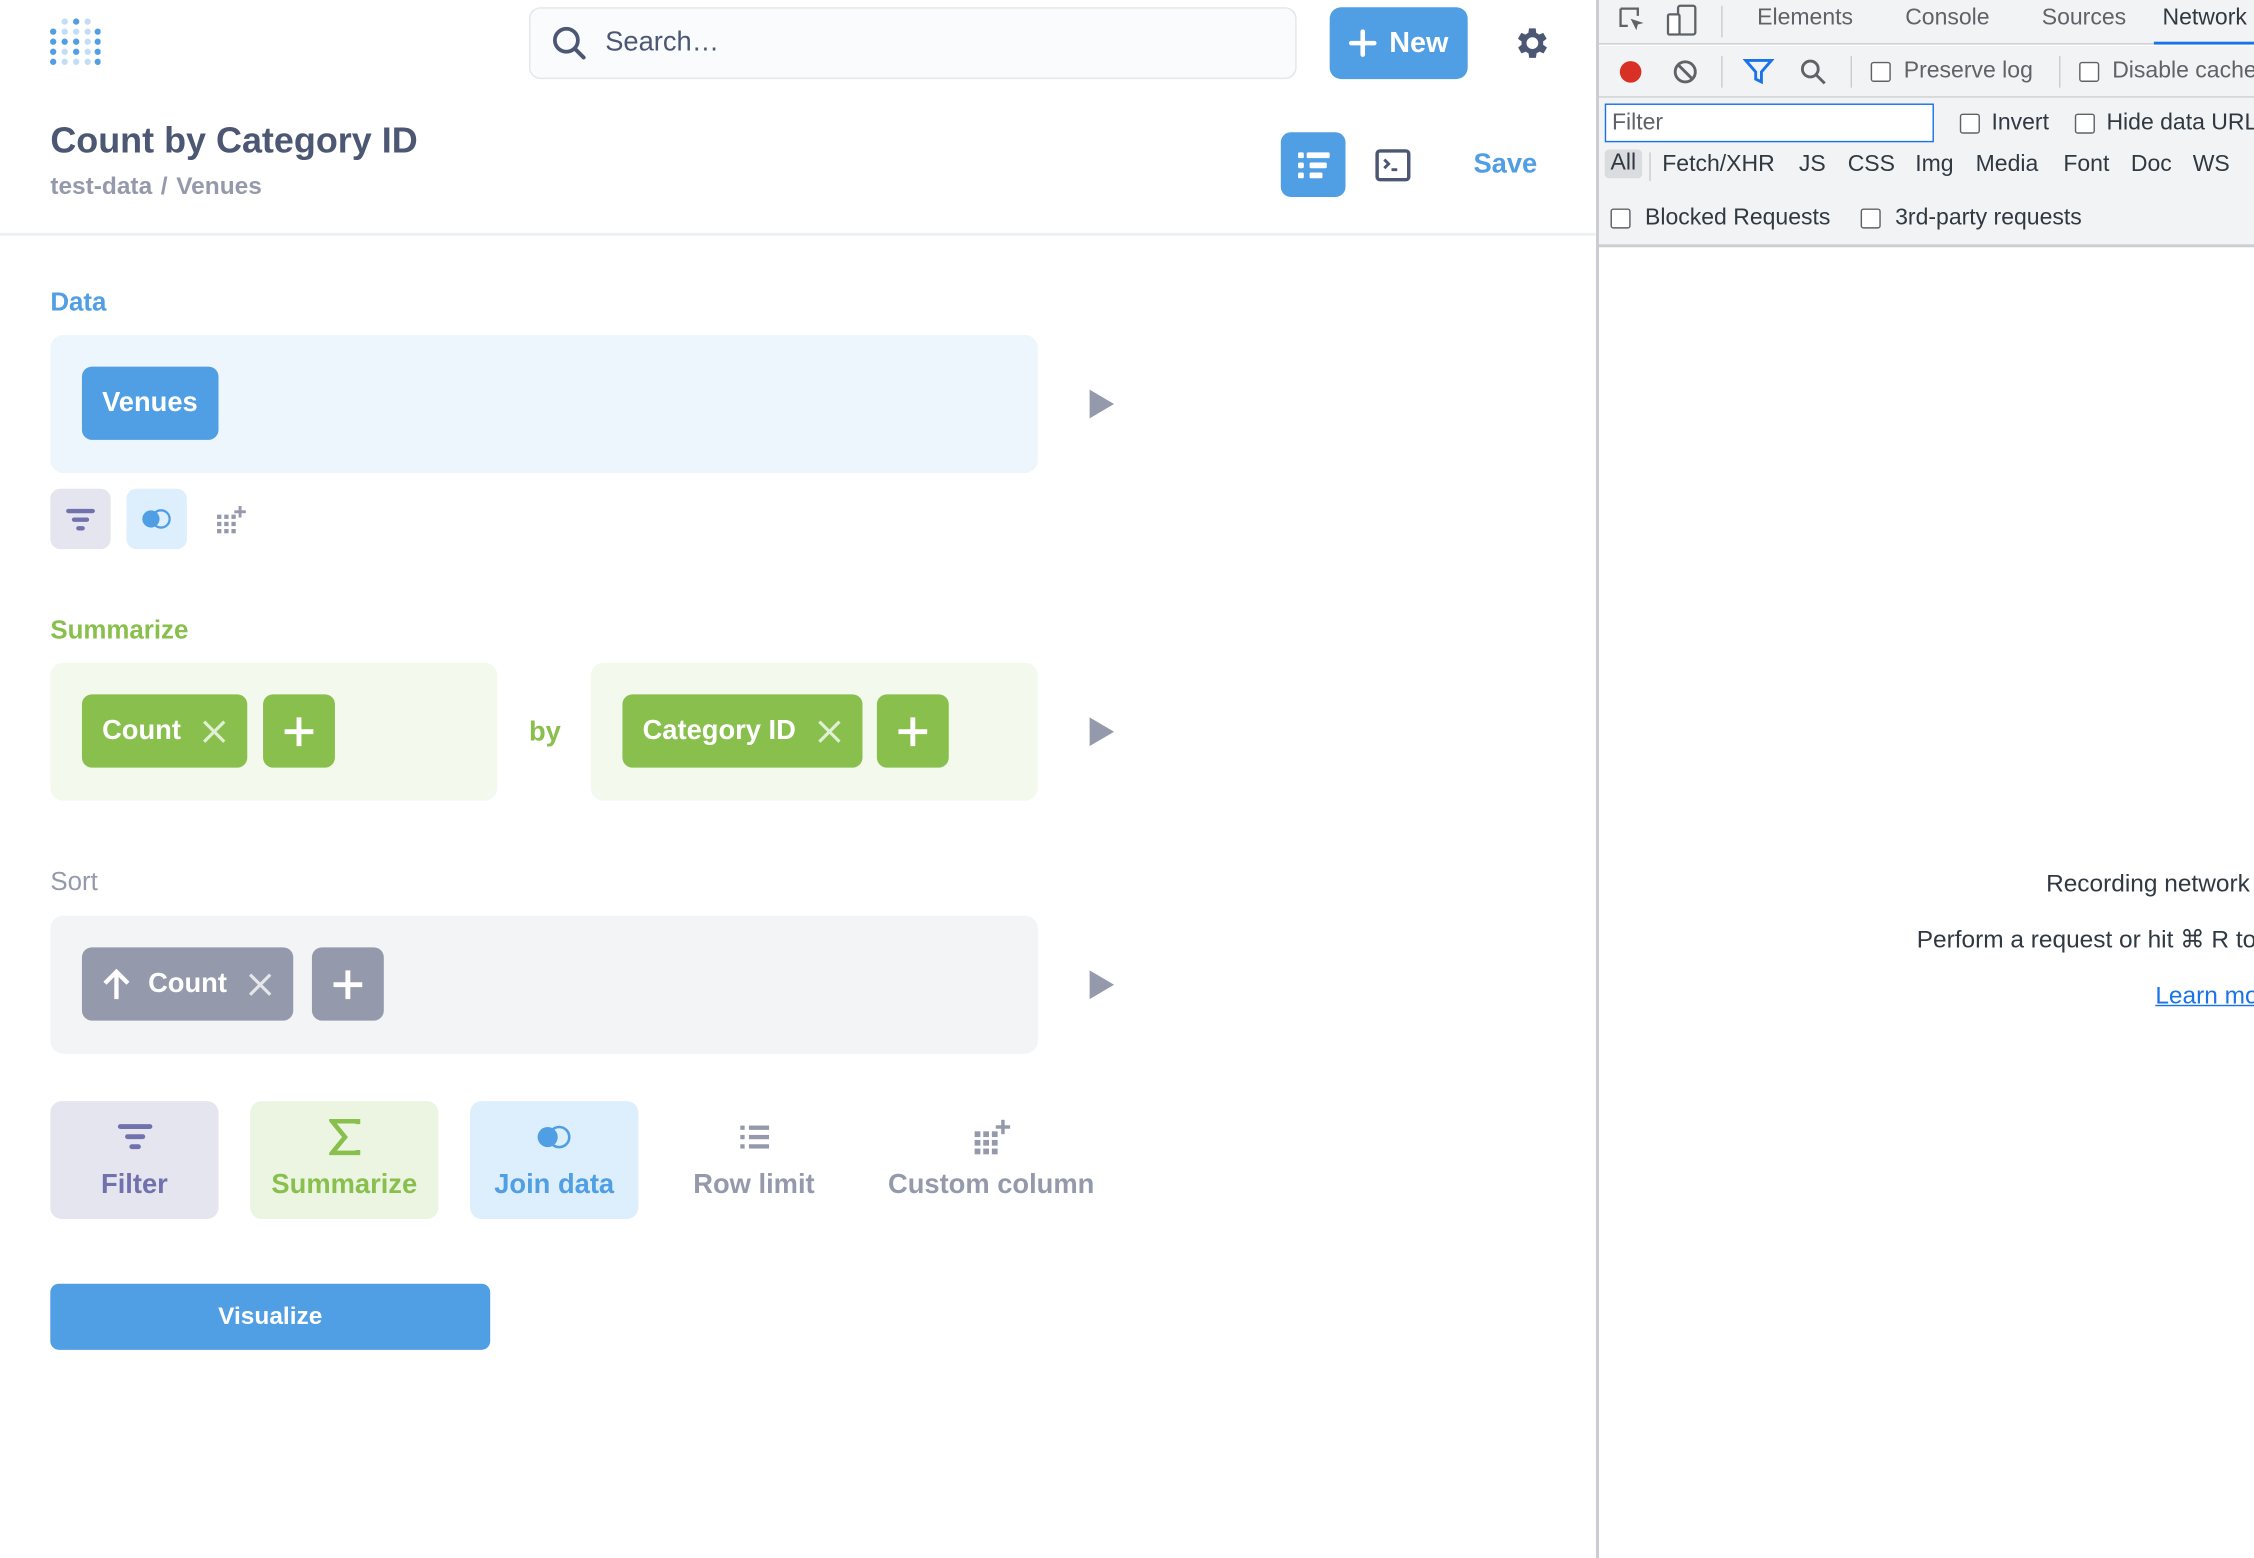 This screenshot has width=2254, height=1558. Describe the element at coordinates (544, 984) in the screenshot. I see `sort-step-box: Count` at that location.